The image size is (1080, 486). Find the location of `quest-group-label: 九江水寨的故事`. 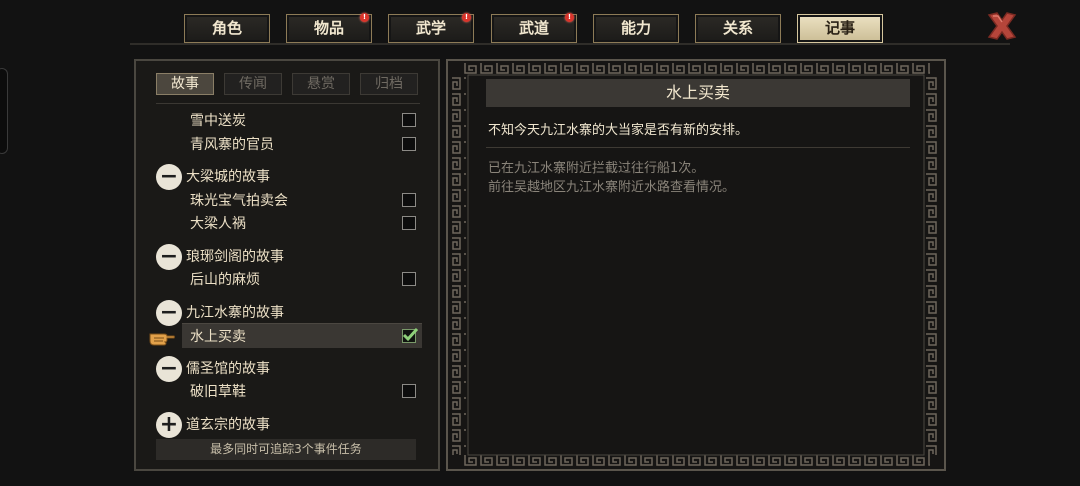

quest-group-label: 九江水寨的故事 is located at coordinates (235, 313).